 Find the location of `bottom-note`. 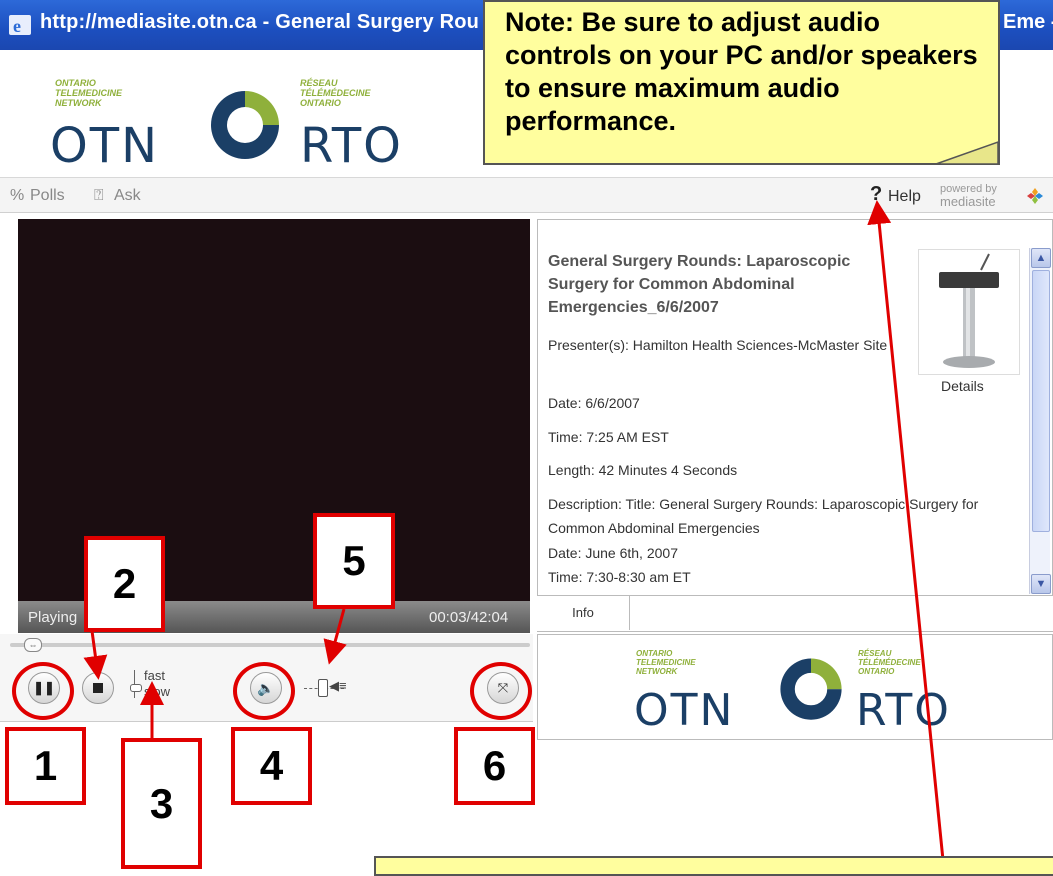

bottom-note is located at coordinates (713, 866).